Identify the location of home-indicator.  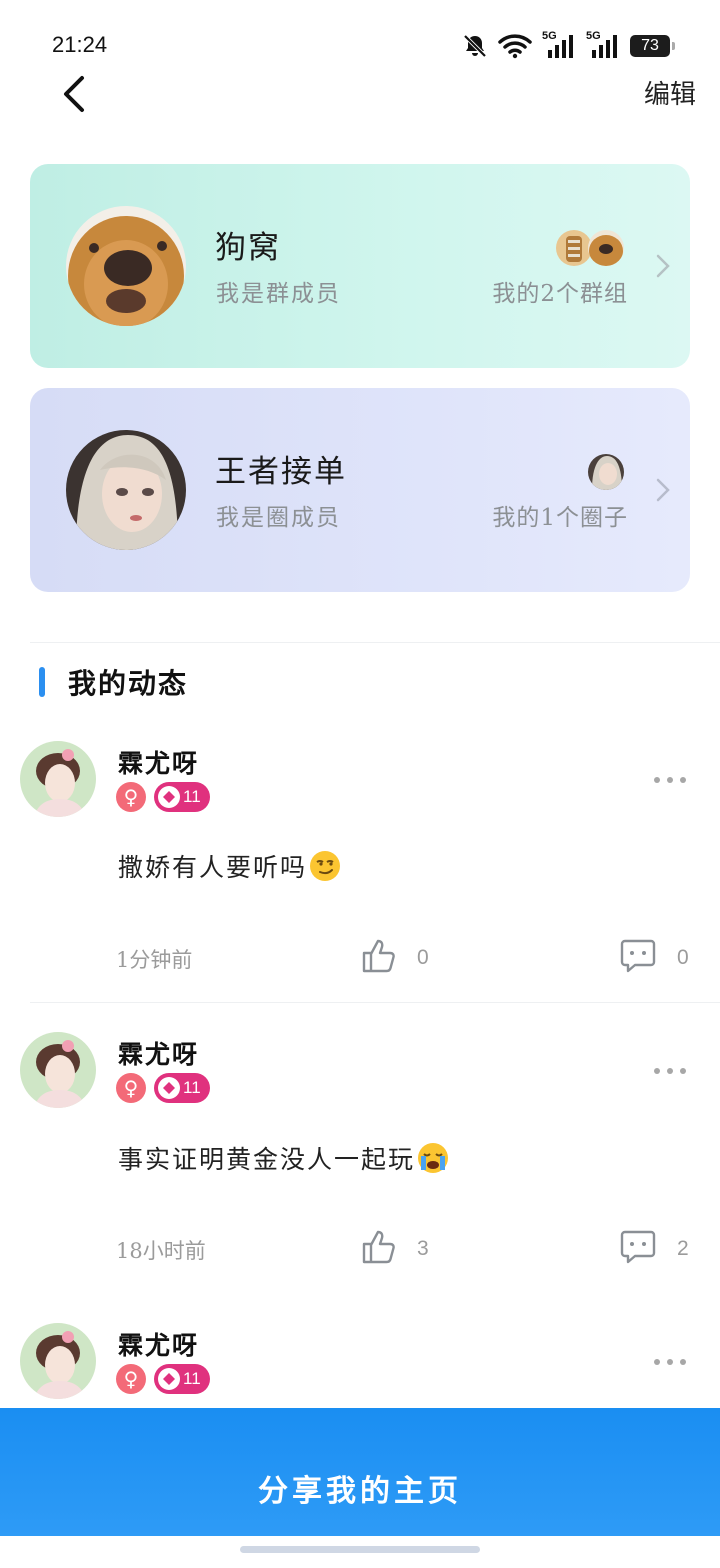
(360, 1549).